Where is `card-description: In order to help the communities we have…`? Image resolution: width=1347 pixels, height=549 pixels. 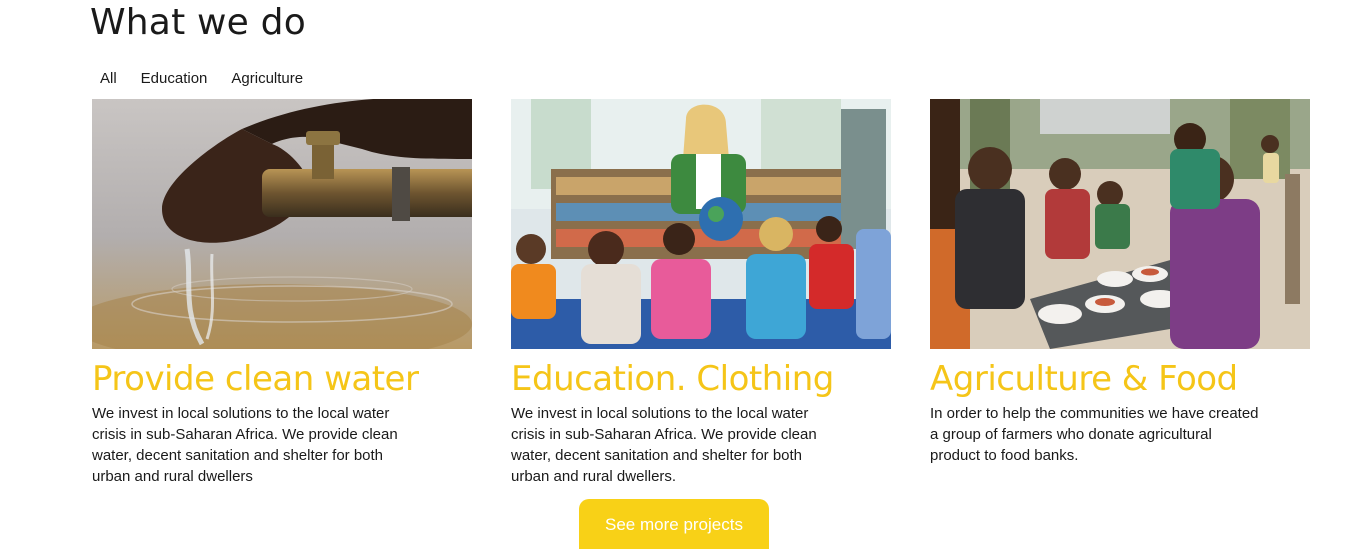
card-description: In order to help the communities we have… is located at coordinates (1094, 434).